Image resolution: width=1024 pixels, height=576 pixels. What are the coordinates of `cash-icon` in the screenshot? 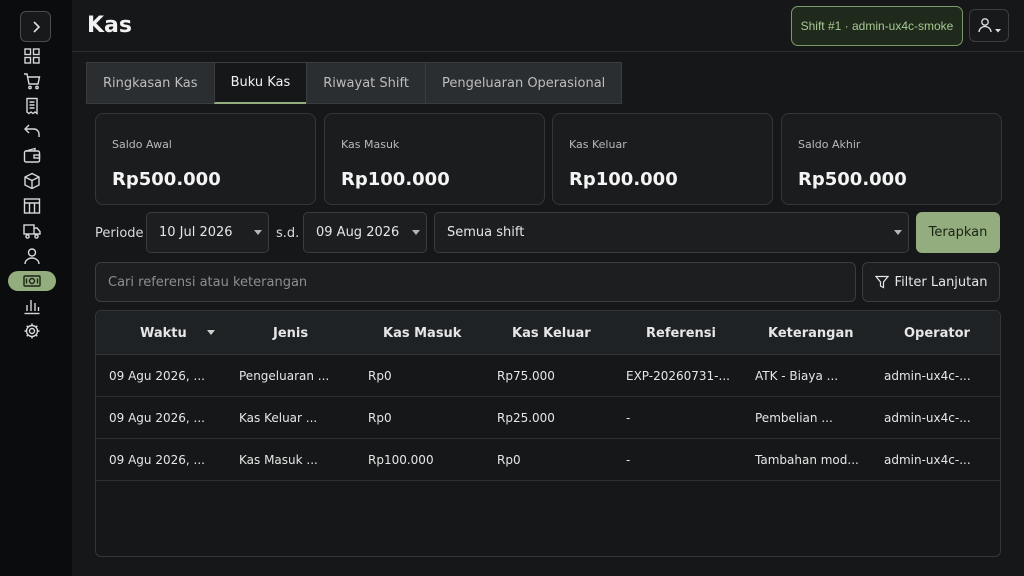 It's located at (32, 281).